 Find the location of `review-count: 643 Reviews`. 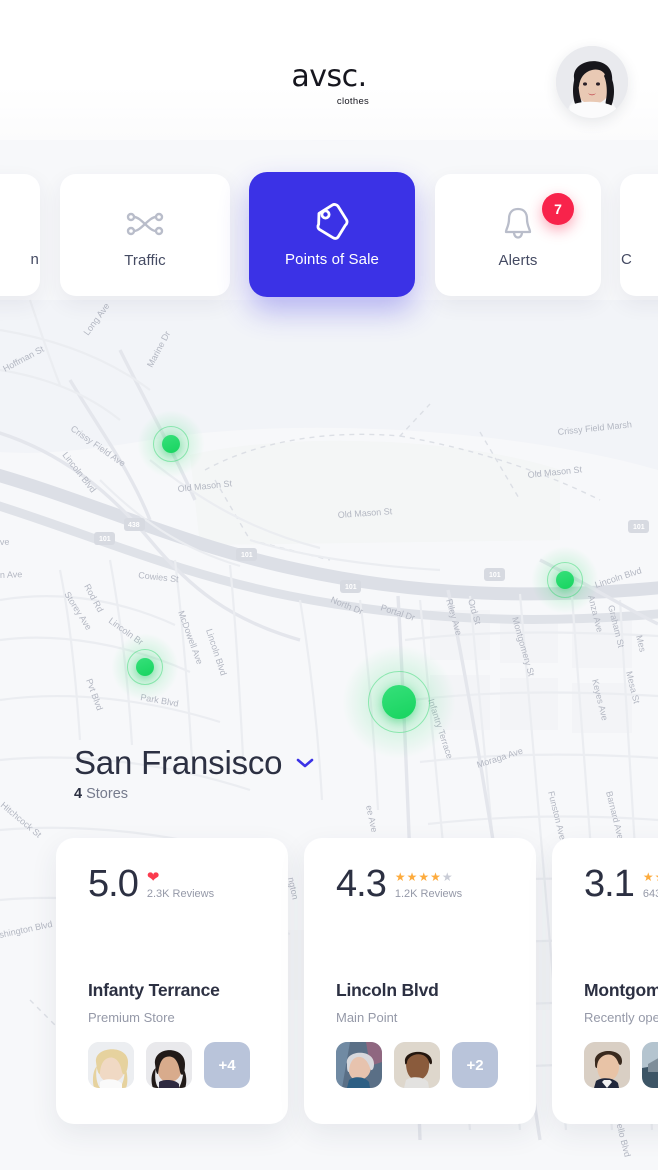

review-count: 643 Reviews is located at coordinates (650, 894).